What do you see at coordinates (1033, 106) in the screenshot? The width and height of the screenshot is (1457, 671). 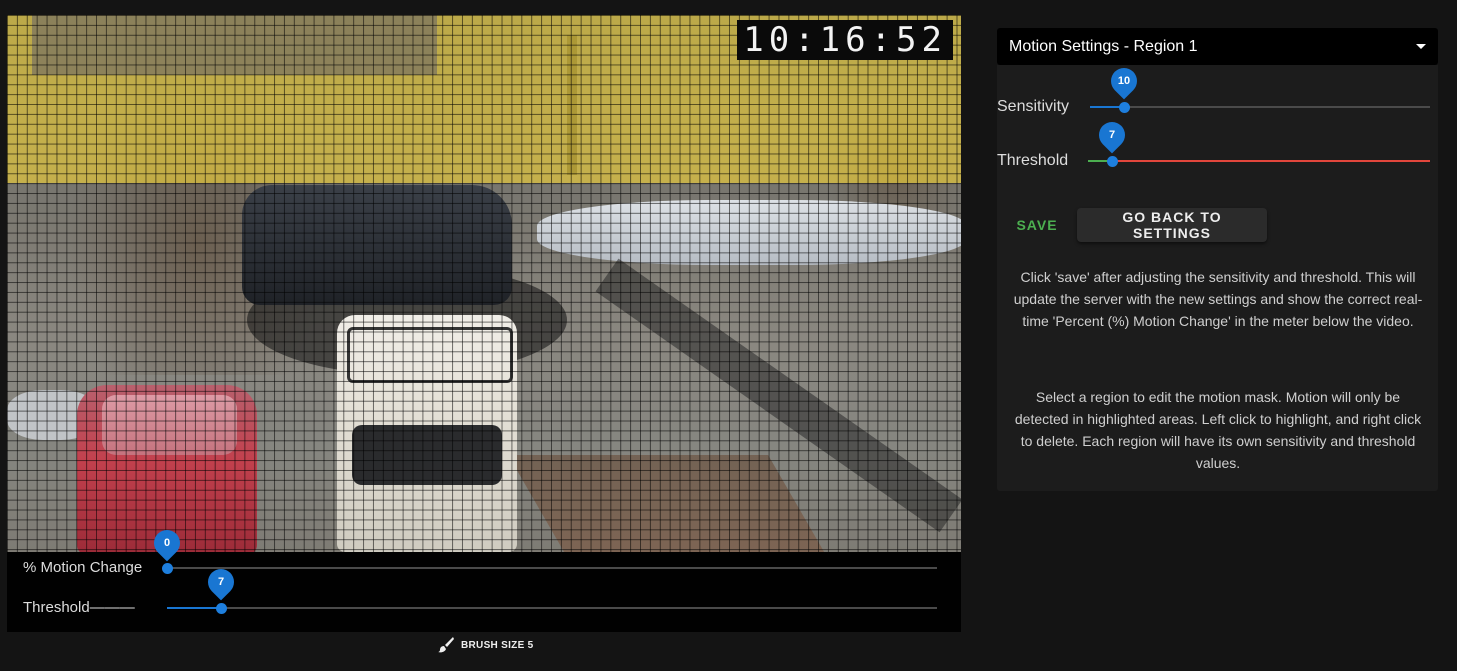 I see `sensitivity-label: Sensitivity` at bounding box center [1033, 106].